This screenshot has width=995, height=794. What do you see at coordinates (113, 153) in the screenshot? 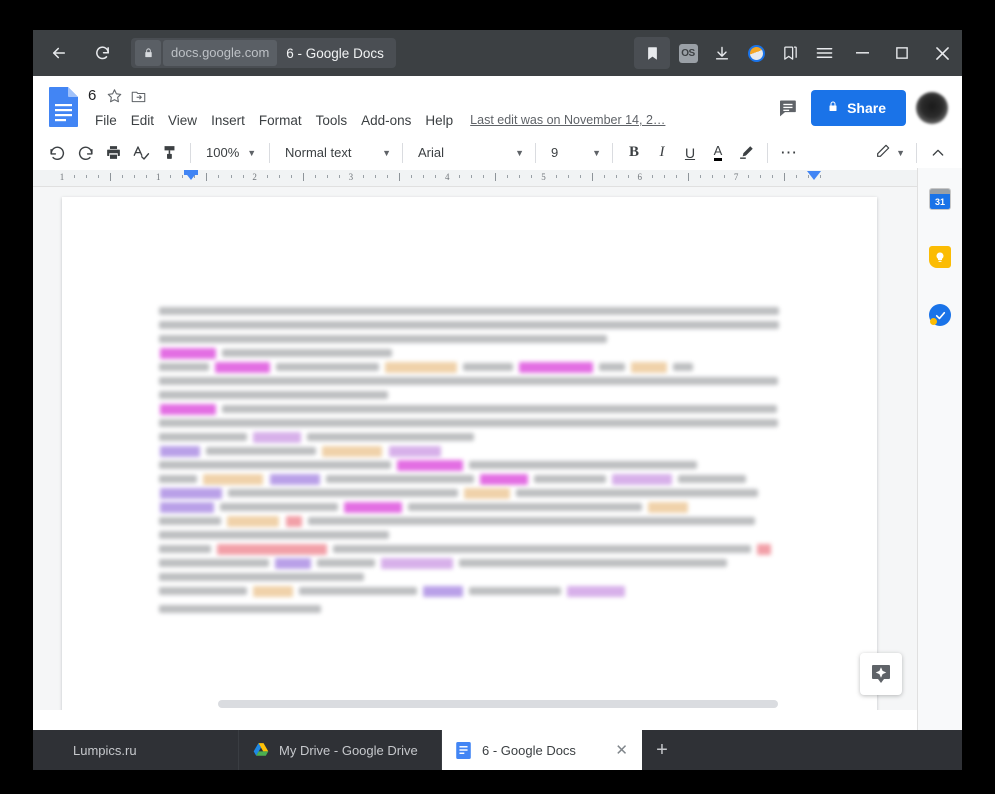
I see `print-icon` at bounding box center [113, 153].